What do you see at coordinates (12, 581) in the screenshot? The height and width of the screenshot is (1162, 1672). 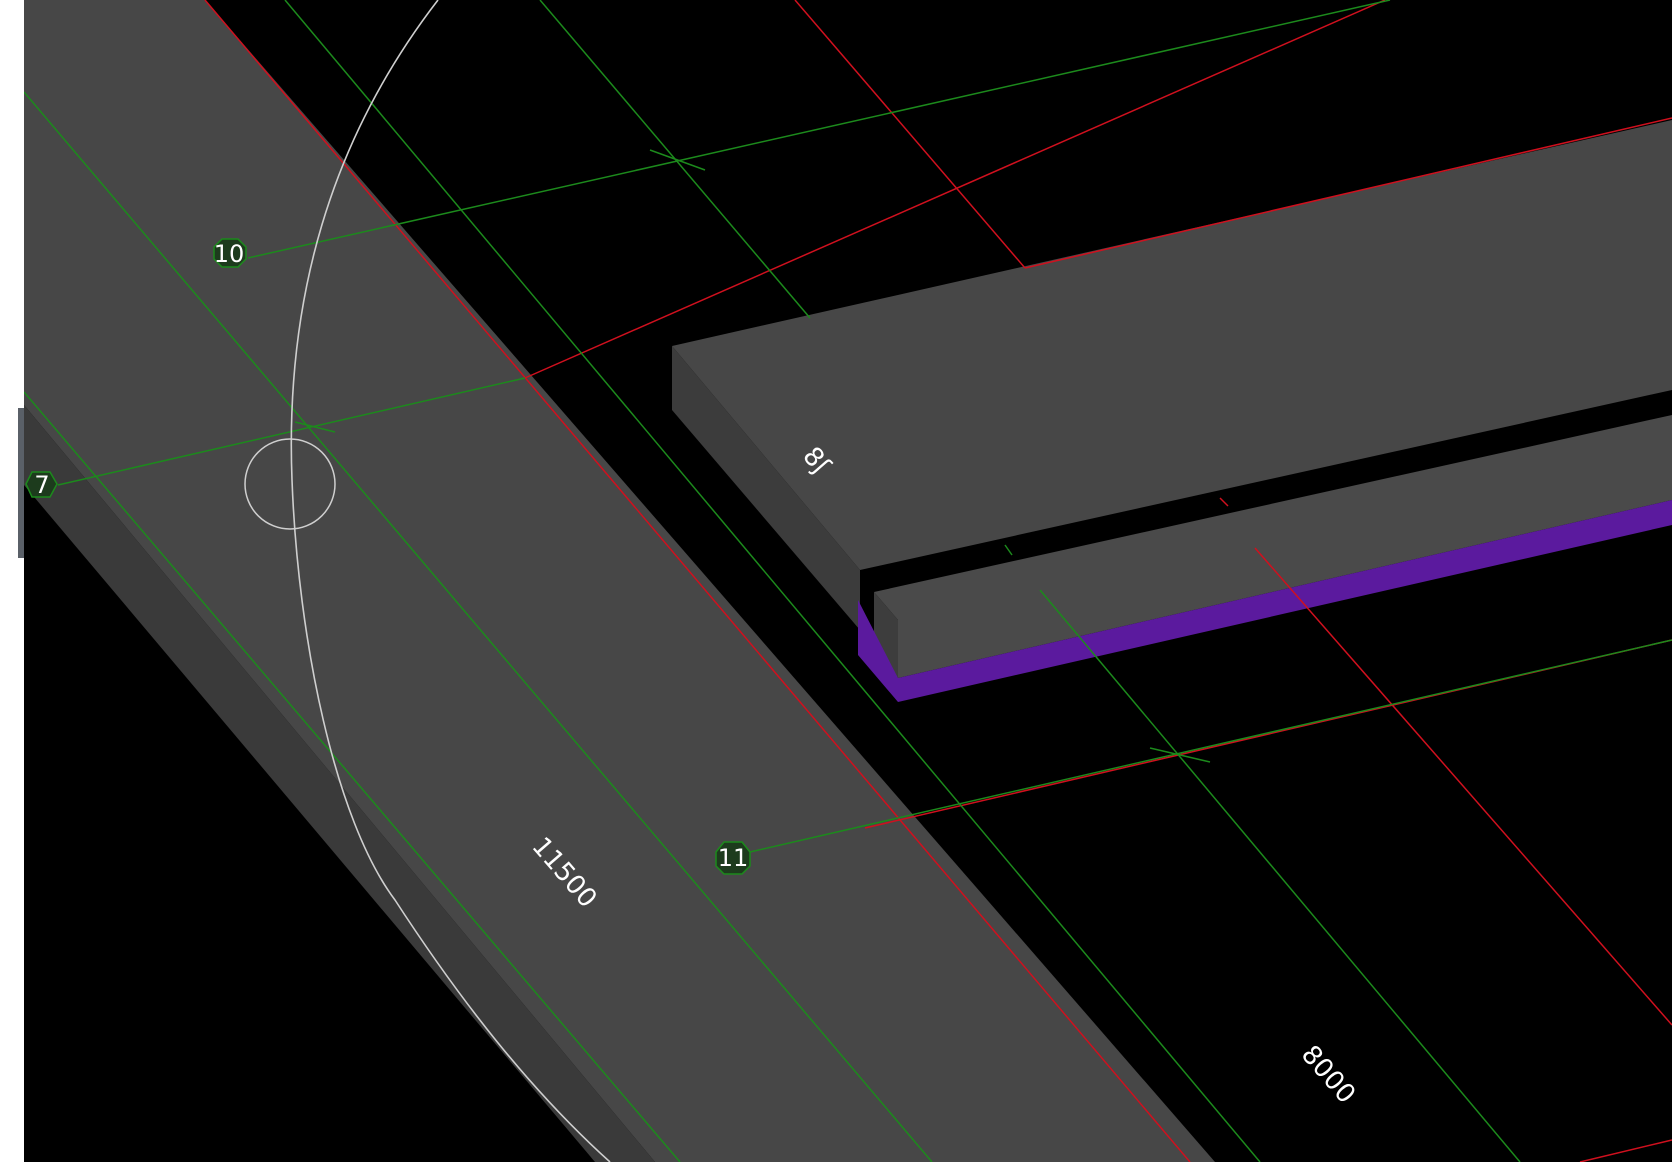 I see `side-panel-edge` at bounding box center [12, 581].